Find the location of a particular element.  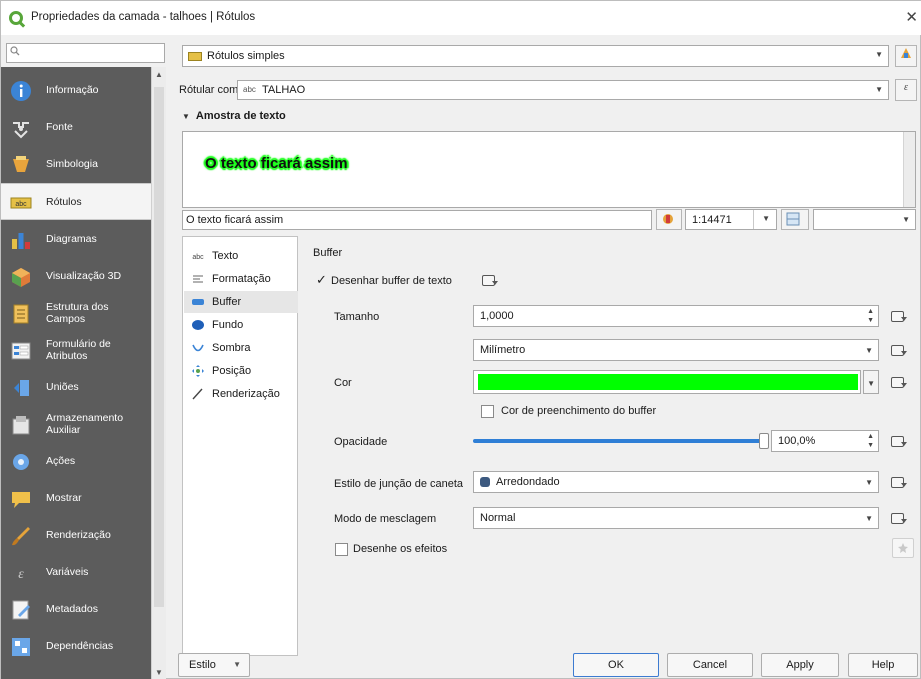

tab-texto: abc Texto is located at coordinates (241, 256).